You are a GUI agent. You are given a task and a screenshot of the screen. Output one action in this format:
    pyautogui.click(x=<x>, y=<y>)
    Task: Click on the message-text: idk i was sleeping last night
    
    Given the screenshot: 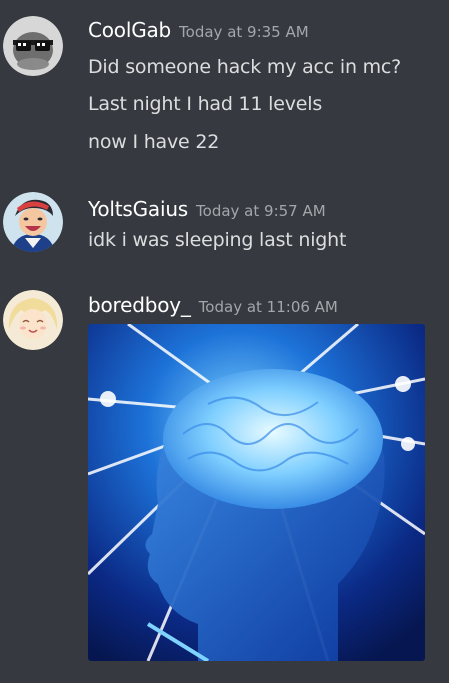 What is the action you would take?
    pyautogui.click(x=217, y=240)
    